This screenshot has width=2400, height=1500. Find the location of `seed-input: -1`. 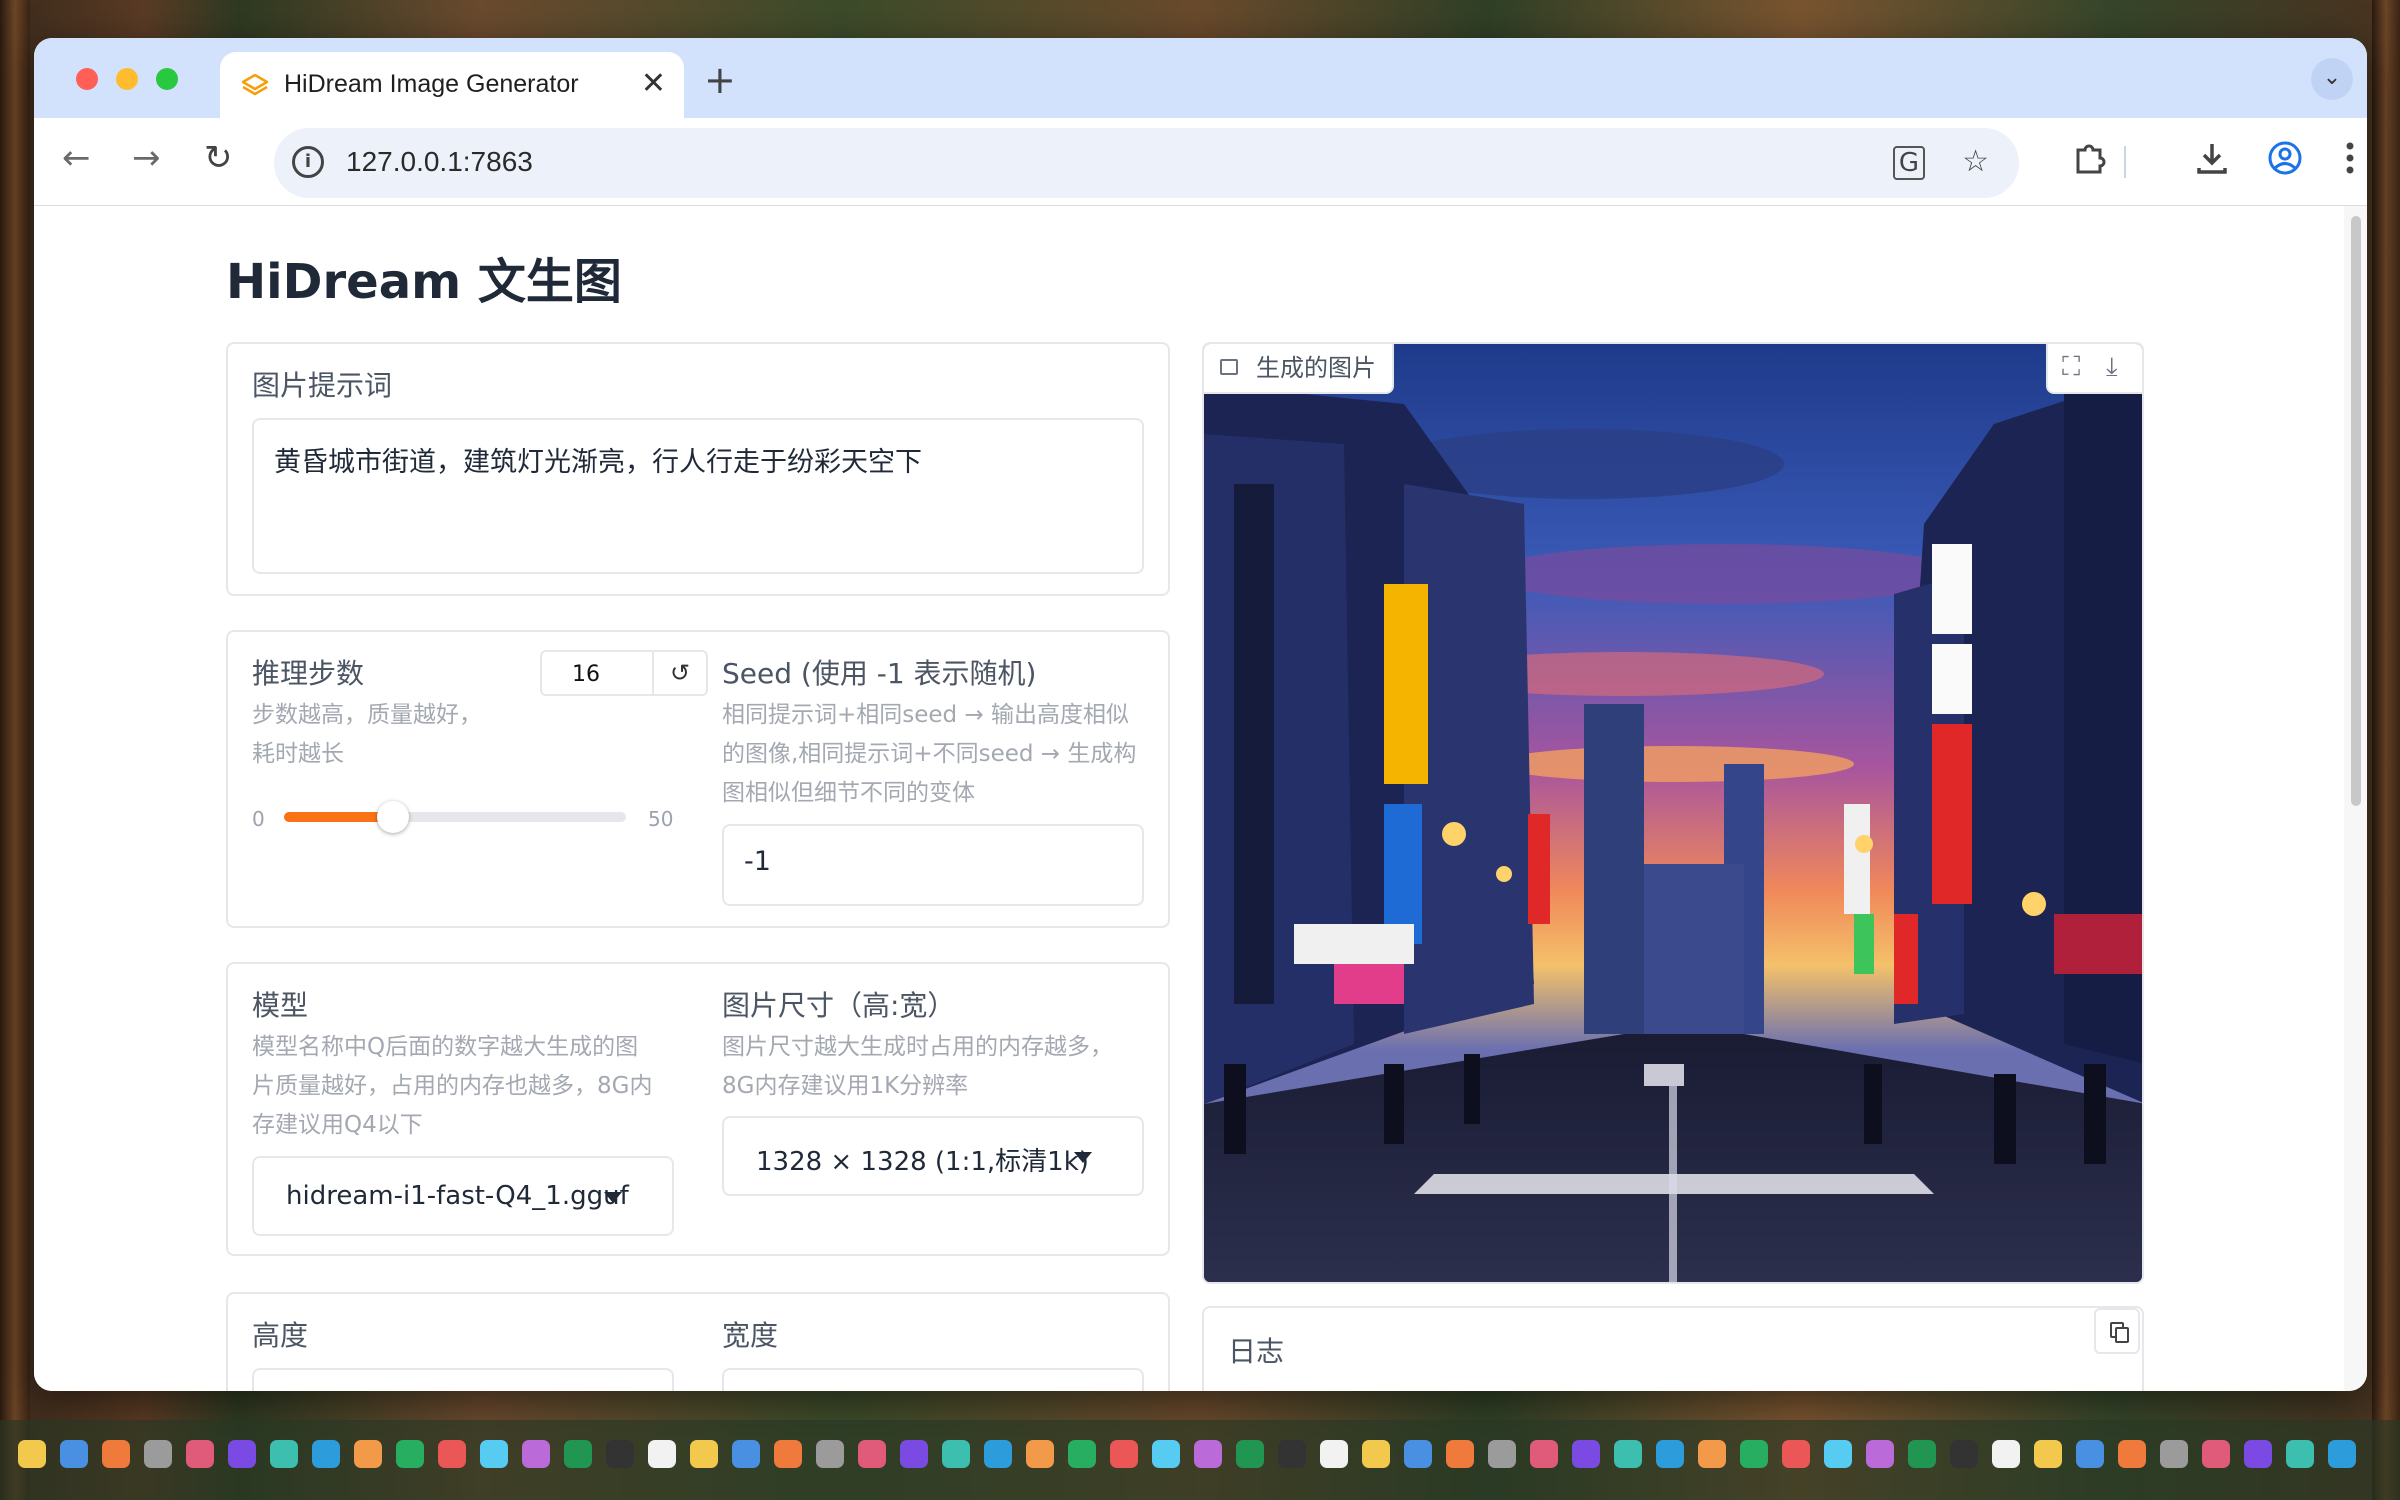

seed-input: -1 is located at coordinates (933, 865).